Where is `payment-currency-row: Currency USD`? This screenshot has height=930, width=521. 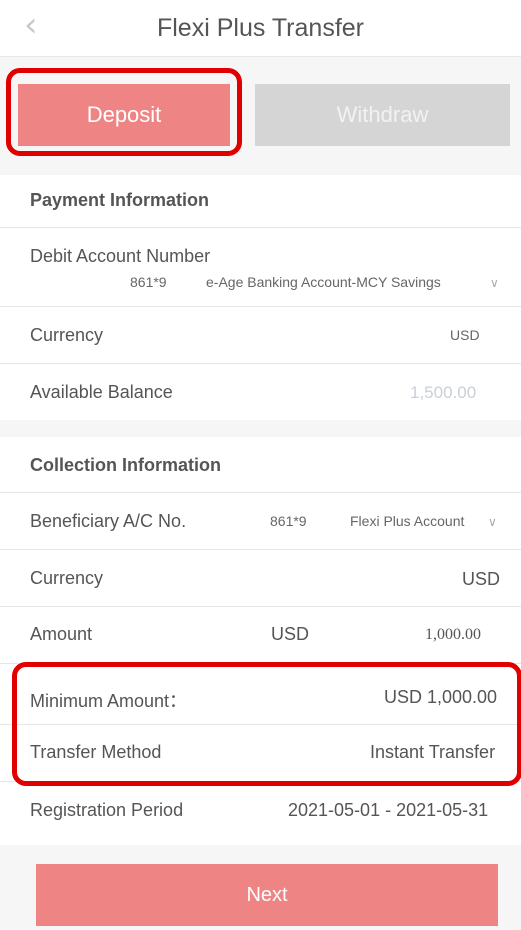 payment-currency-row: Currency USD is located at coordinates (260, 335).